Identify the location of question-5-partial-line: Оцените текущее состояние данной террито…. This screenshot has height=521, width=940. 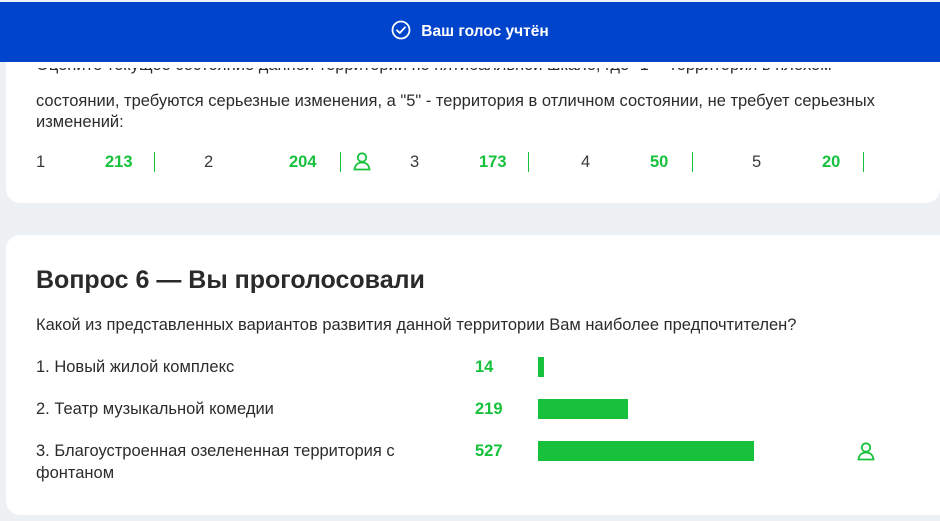
(476, 78).